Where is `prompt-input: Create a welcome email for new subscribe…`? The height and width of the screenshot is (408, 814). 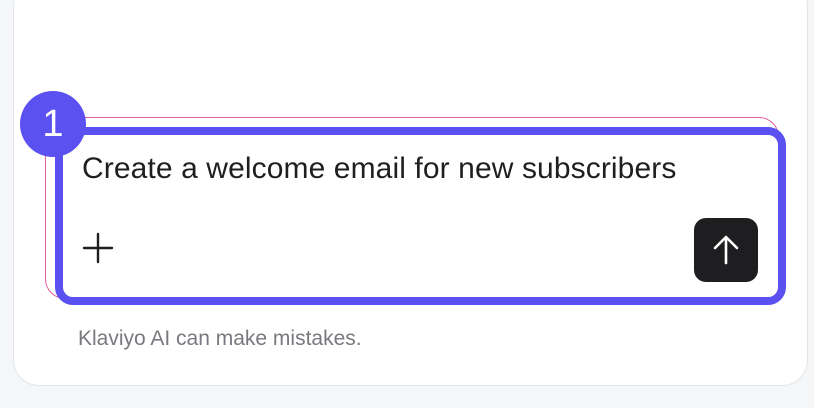 prompt-input: Create a welcome email for new subscribe… is located at coordinates (379, 169).